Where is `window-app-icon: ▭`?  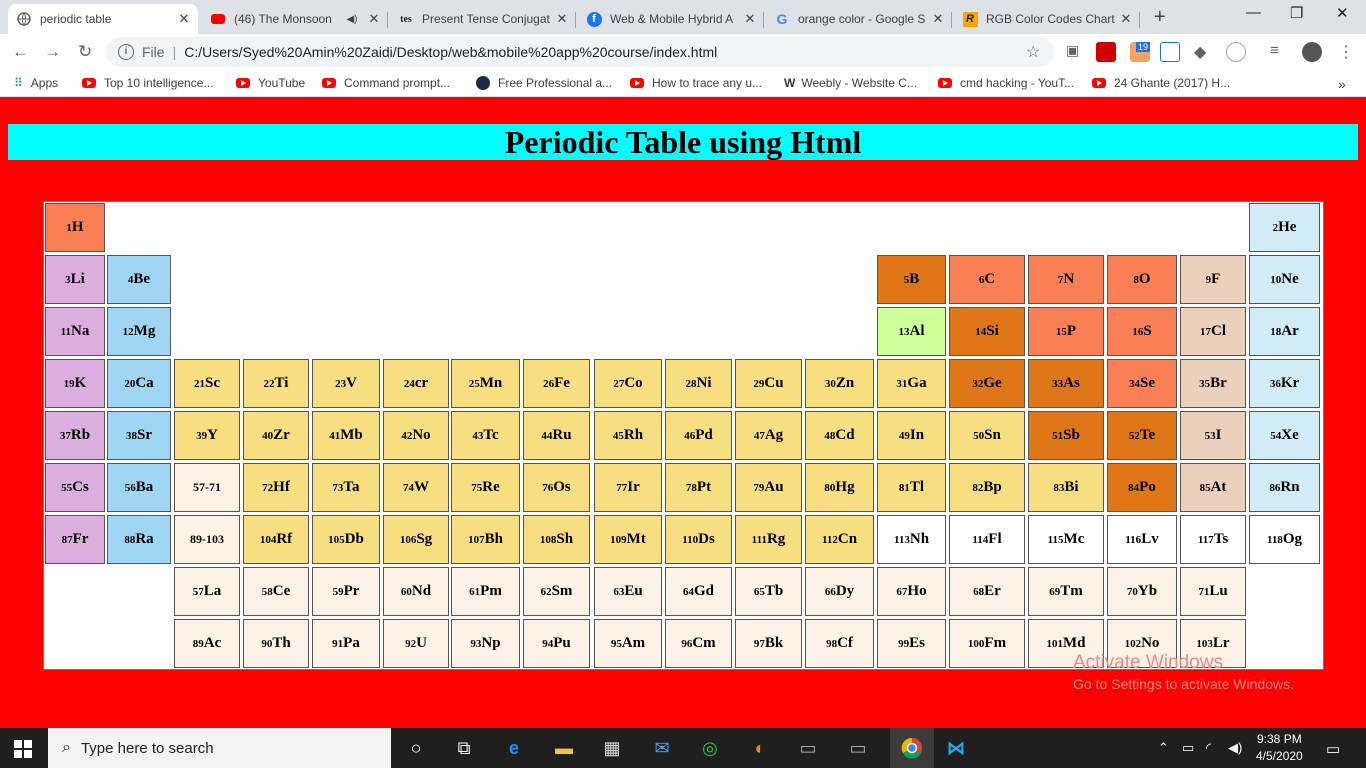
window-app-icon: ▭ is located at coordinates (808, 748).